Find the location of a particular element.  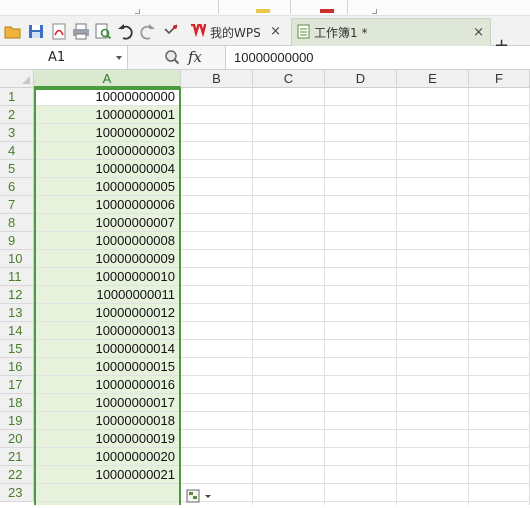

print-icon is located at coordinates (81, 31).